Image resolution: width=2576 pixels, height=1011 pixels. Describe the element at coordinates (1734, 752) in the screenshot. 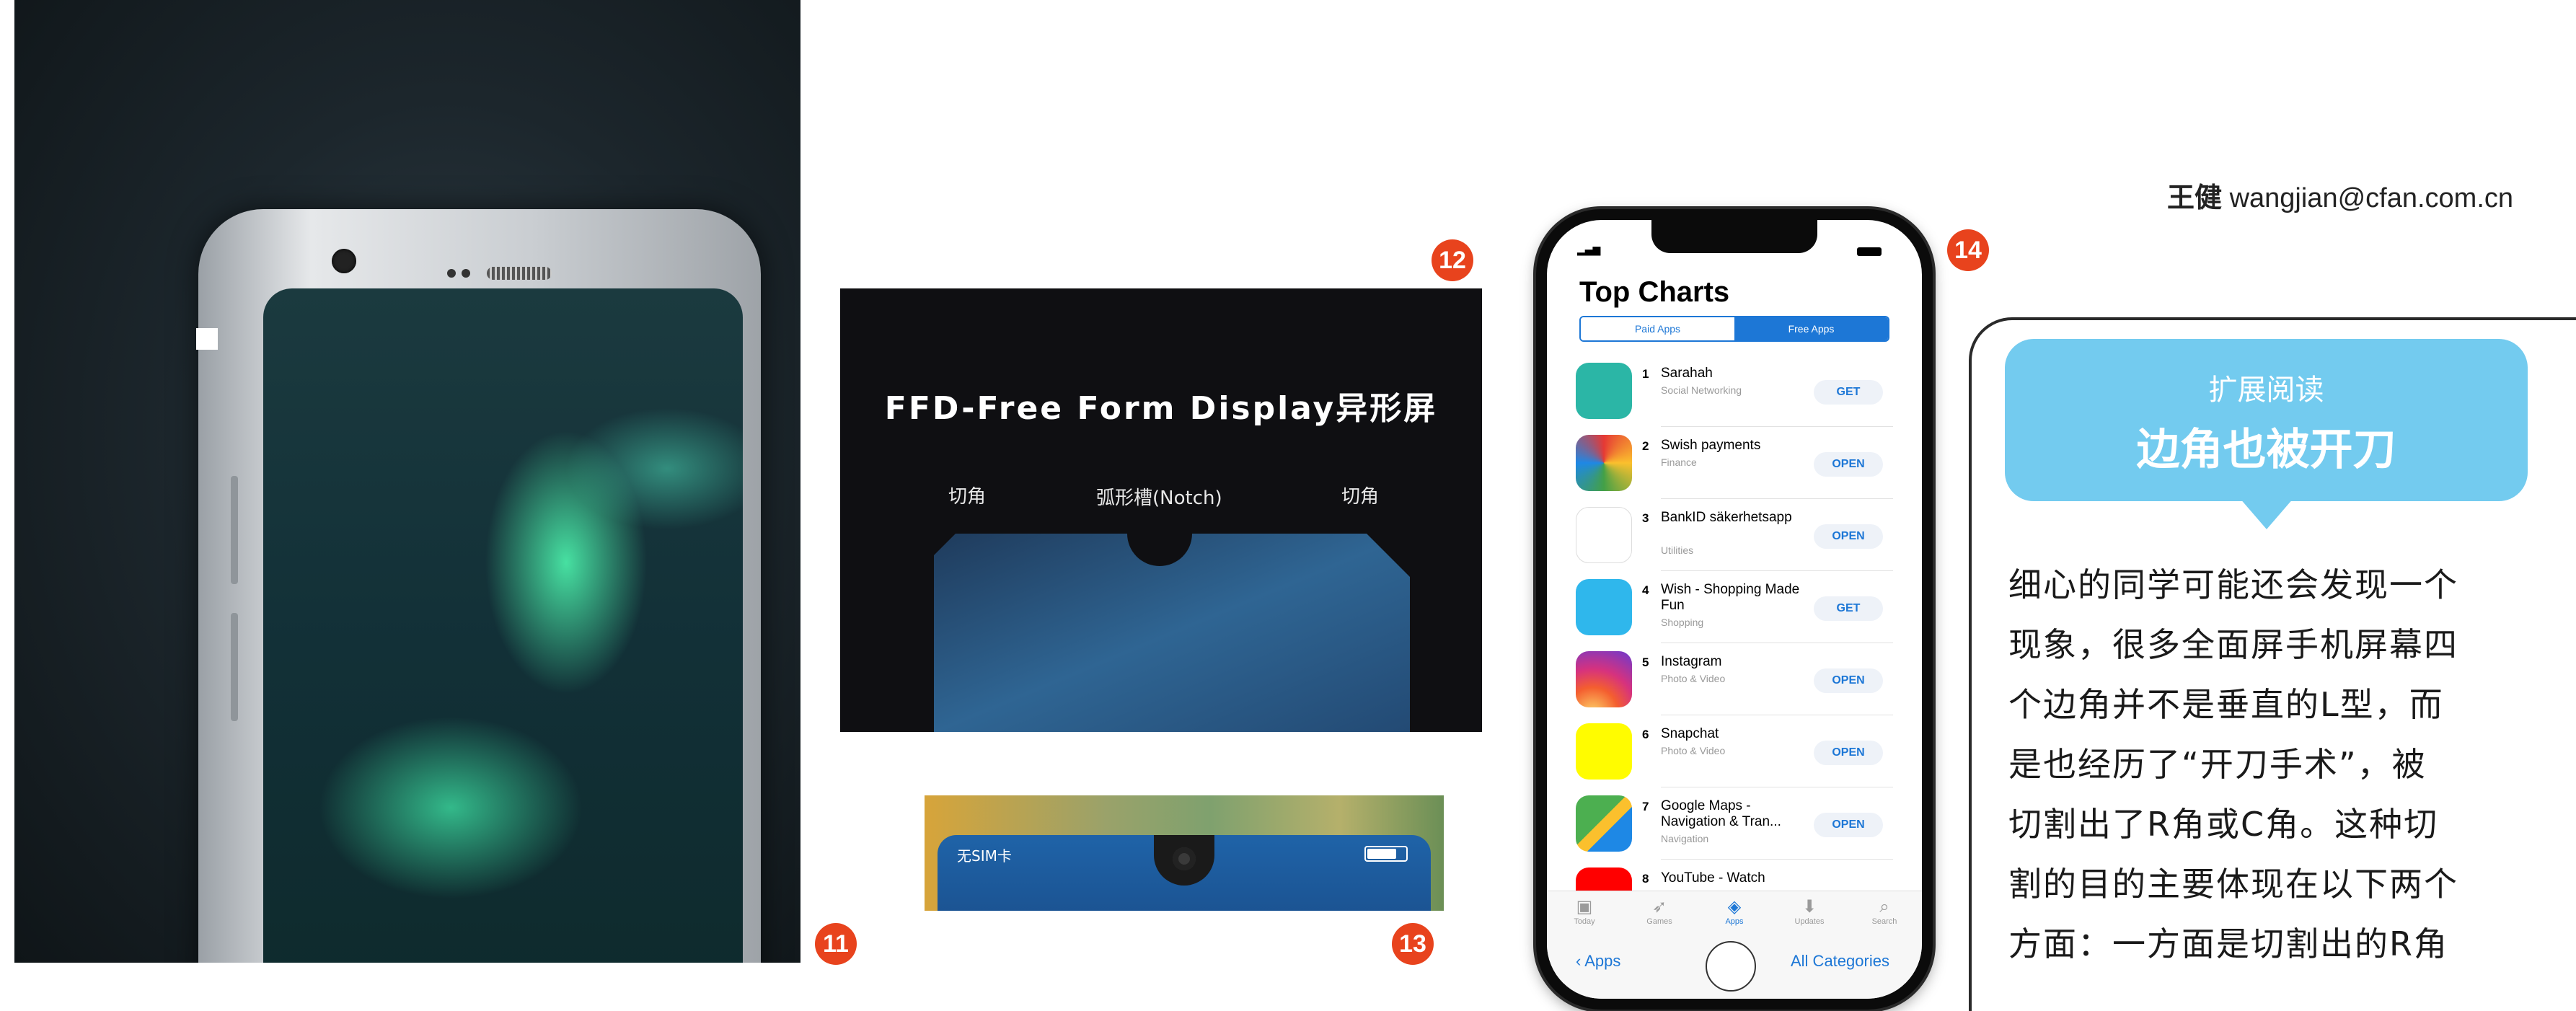

I see `app-row: 6 Snapchat Photo & Video OPEN` at that location.